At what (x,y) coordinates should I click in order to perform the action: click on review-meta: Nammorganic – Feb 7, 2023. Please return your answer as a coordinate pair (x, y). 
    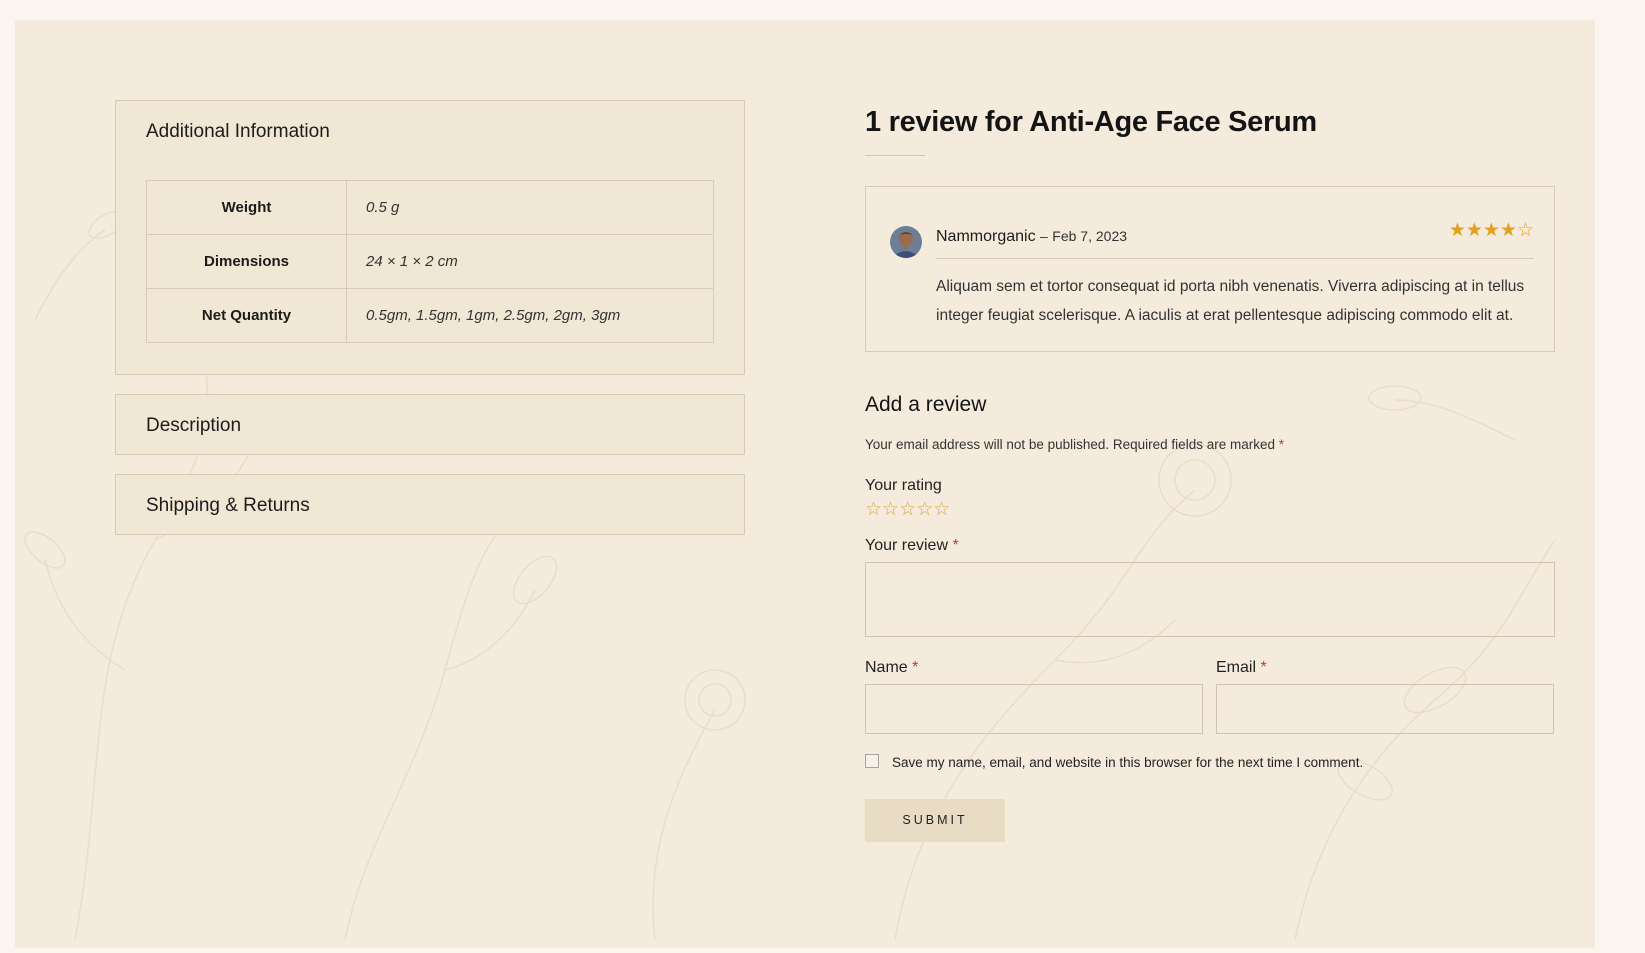
    Looking at the image, I should click on (1031, 237).